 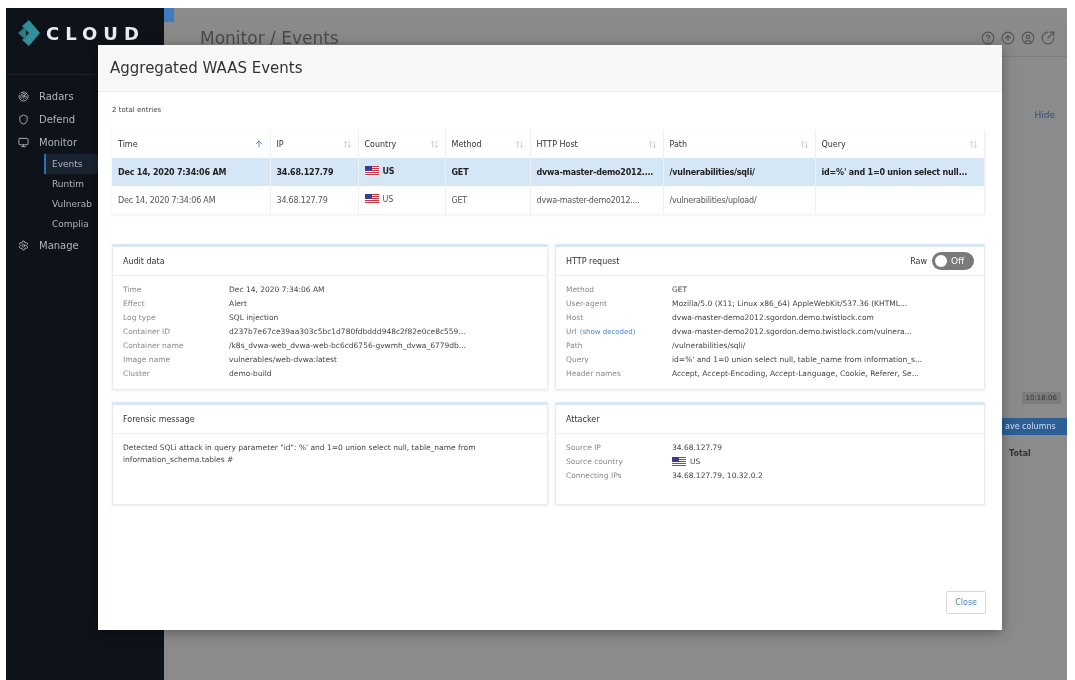 What do you see at coordinates (593, 261) in the screenshot?
I see `card-title: HTTP request` at bounding box center [593, 261].